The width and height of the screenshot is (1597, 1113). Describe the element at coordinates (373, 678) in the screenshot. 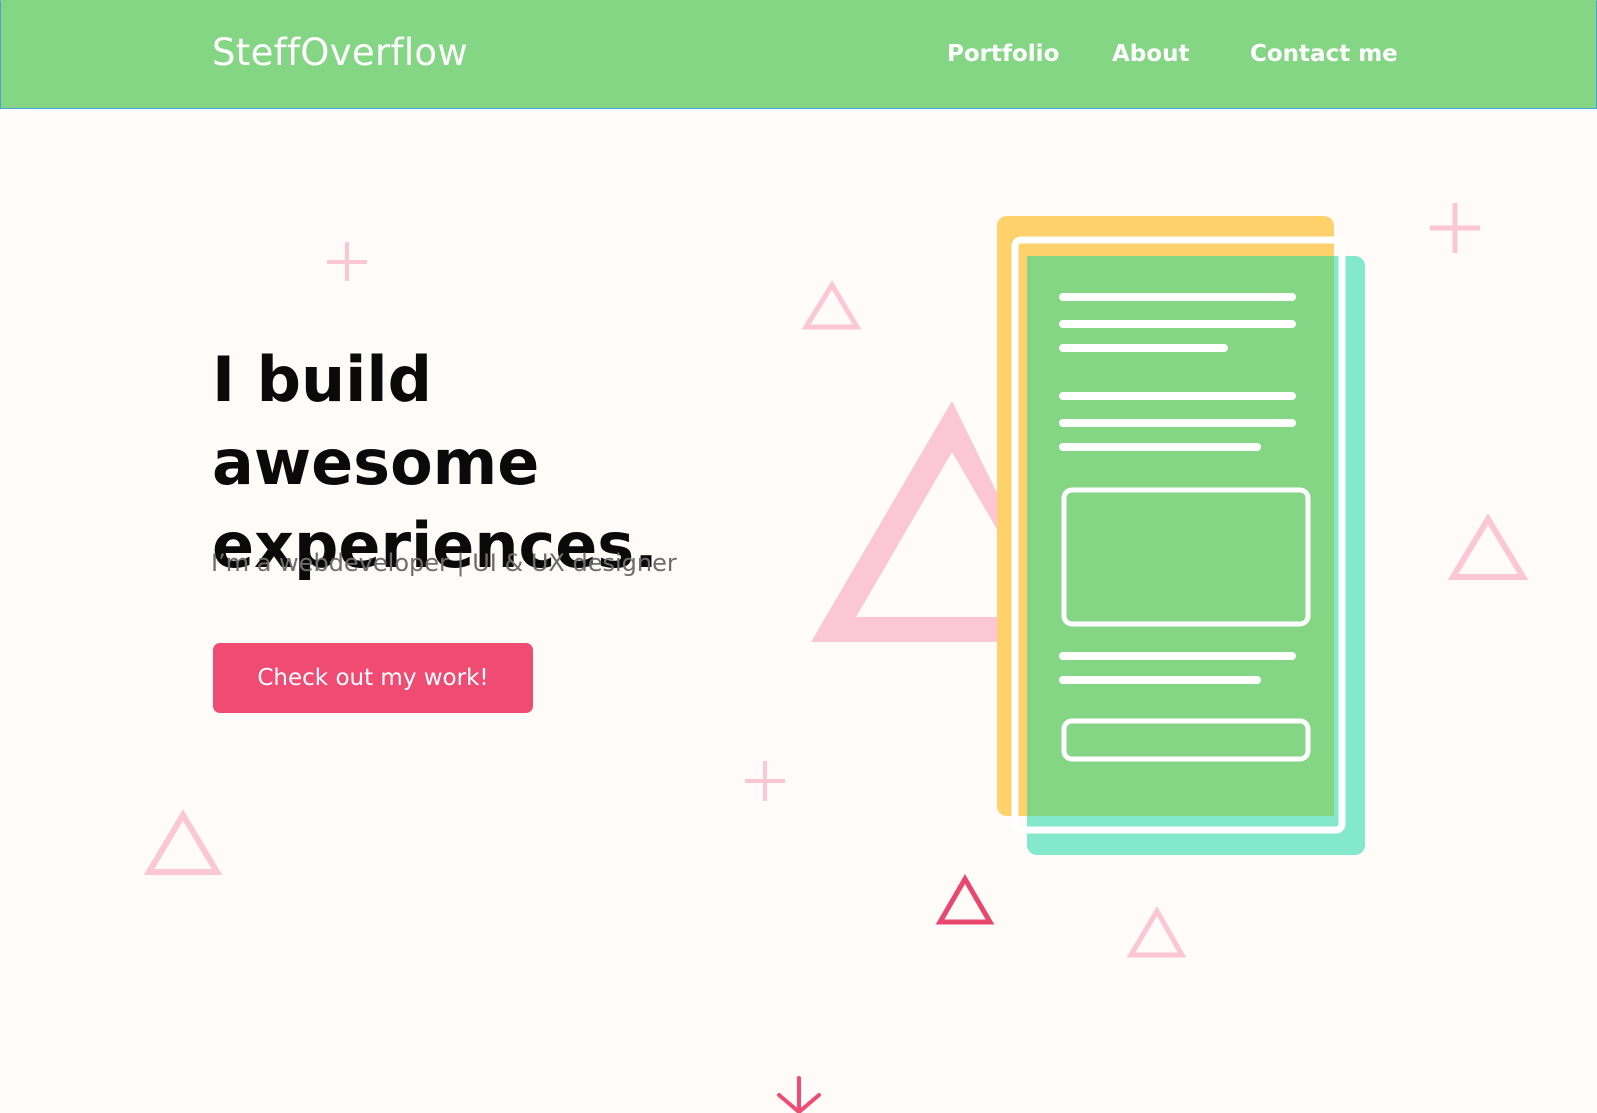

I see `check-out-work-button: Check out my work!` at that location.